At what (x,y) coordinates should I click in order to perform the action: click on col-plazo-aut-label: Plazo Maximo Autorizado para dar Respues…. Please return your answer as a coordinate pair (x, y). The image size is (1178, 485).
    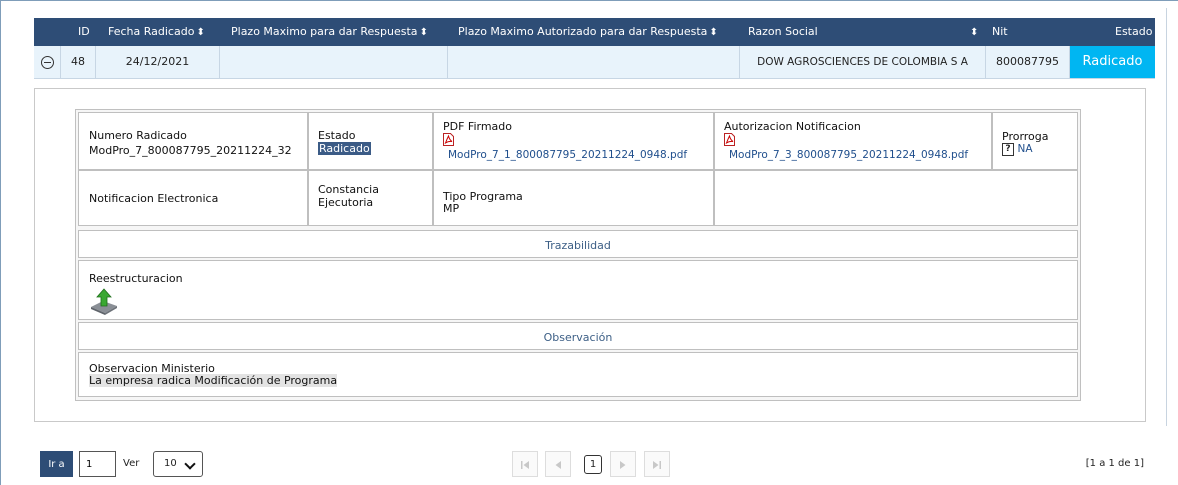
    Looking at the image, I should click on (583, 31).